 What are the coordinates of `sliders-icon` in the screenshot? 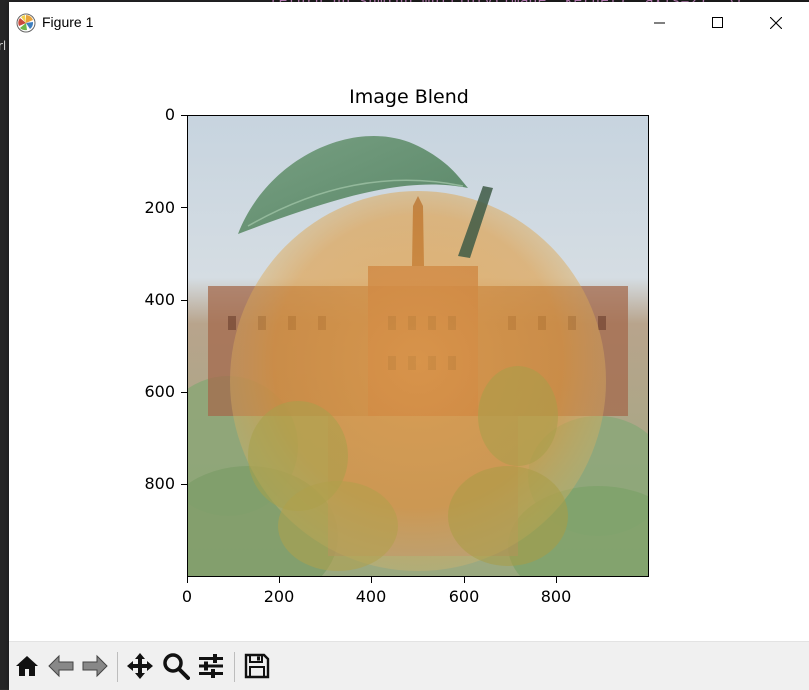 It's located at (211, 666).